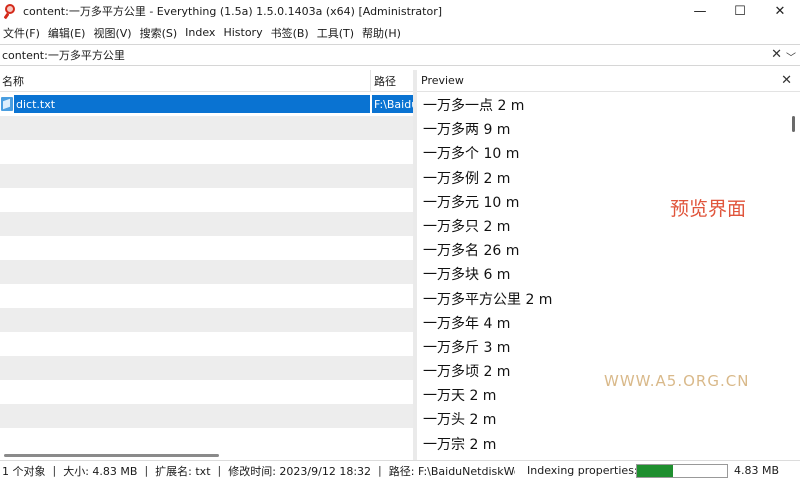 This screenshot has height=480, width=800. What do you see at coordinates (383, 81) in the screenshot?
I see `column-header-path: 路径` at bounding box center [383, 81].